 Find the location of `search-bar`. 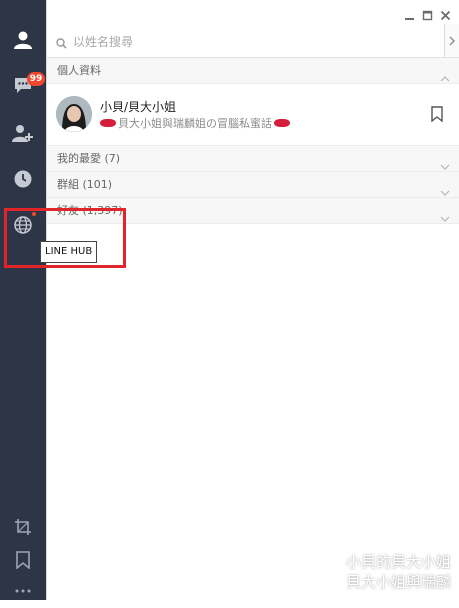

search-bar is located at coordinates (253, 41).